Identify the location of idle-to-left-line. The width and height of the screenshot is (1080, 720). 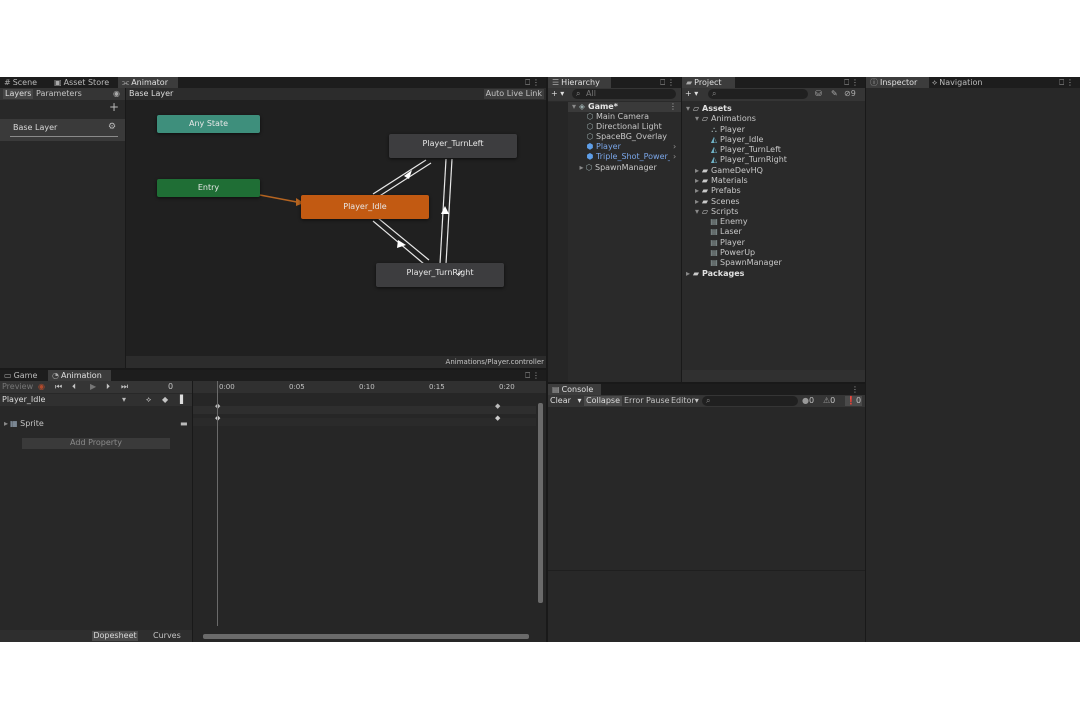
(399, 177).